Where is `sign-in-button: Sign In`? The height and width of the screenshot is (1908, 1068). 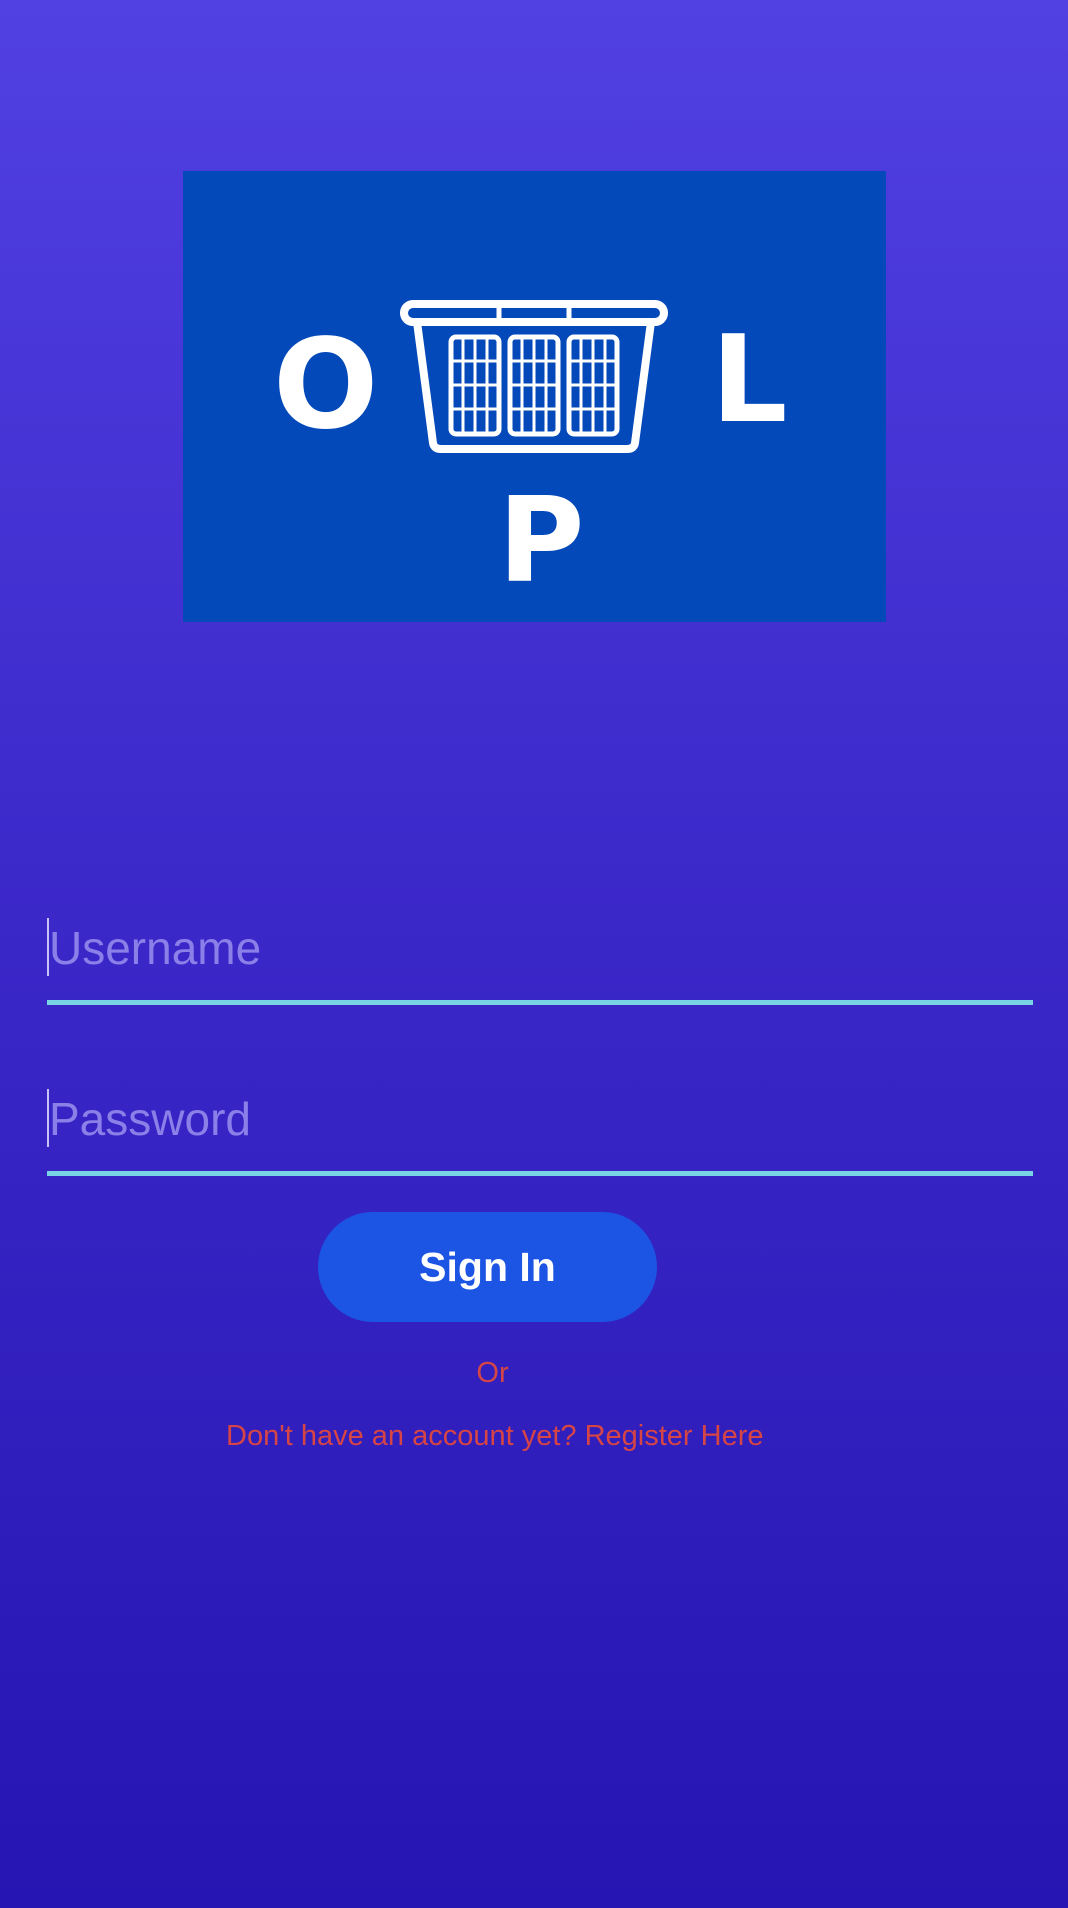 sign-in-button: Sign In is located at coordinates (487, 1267).